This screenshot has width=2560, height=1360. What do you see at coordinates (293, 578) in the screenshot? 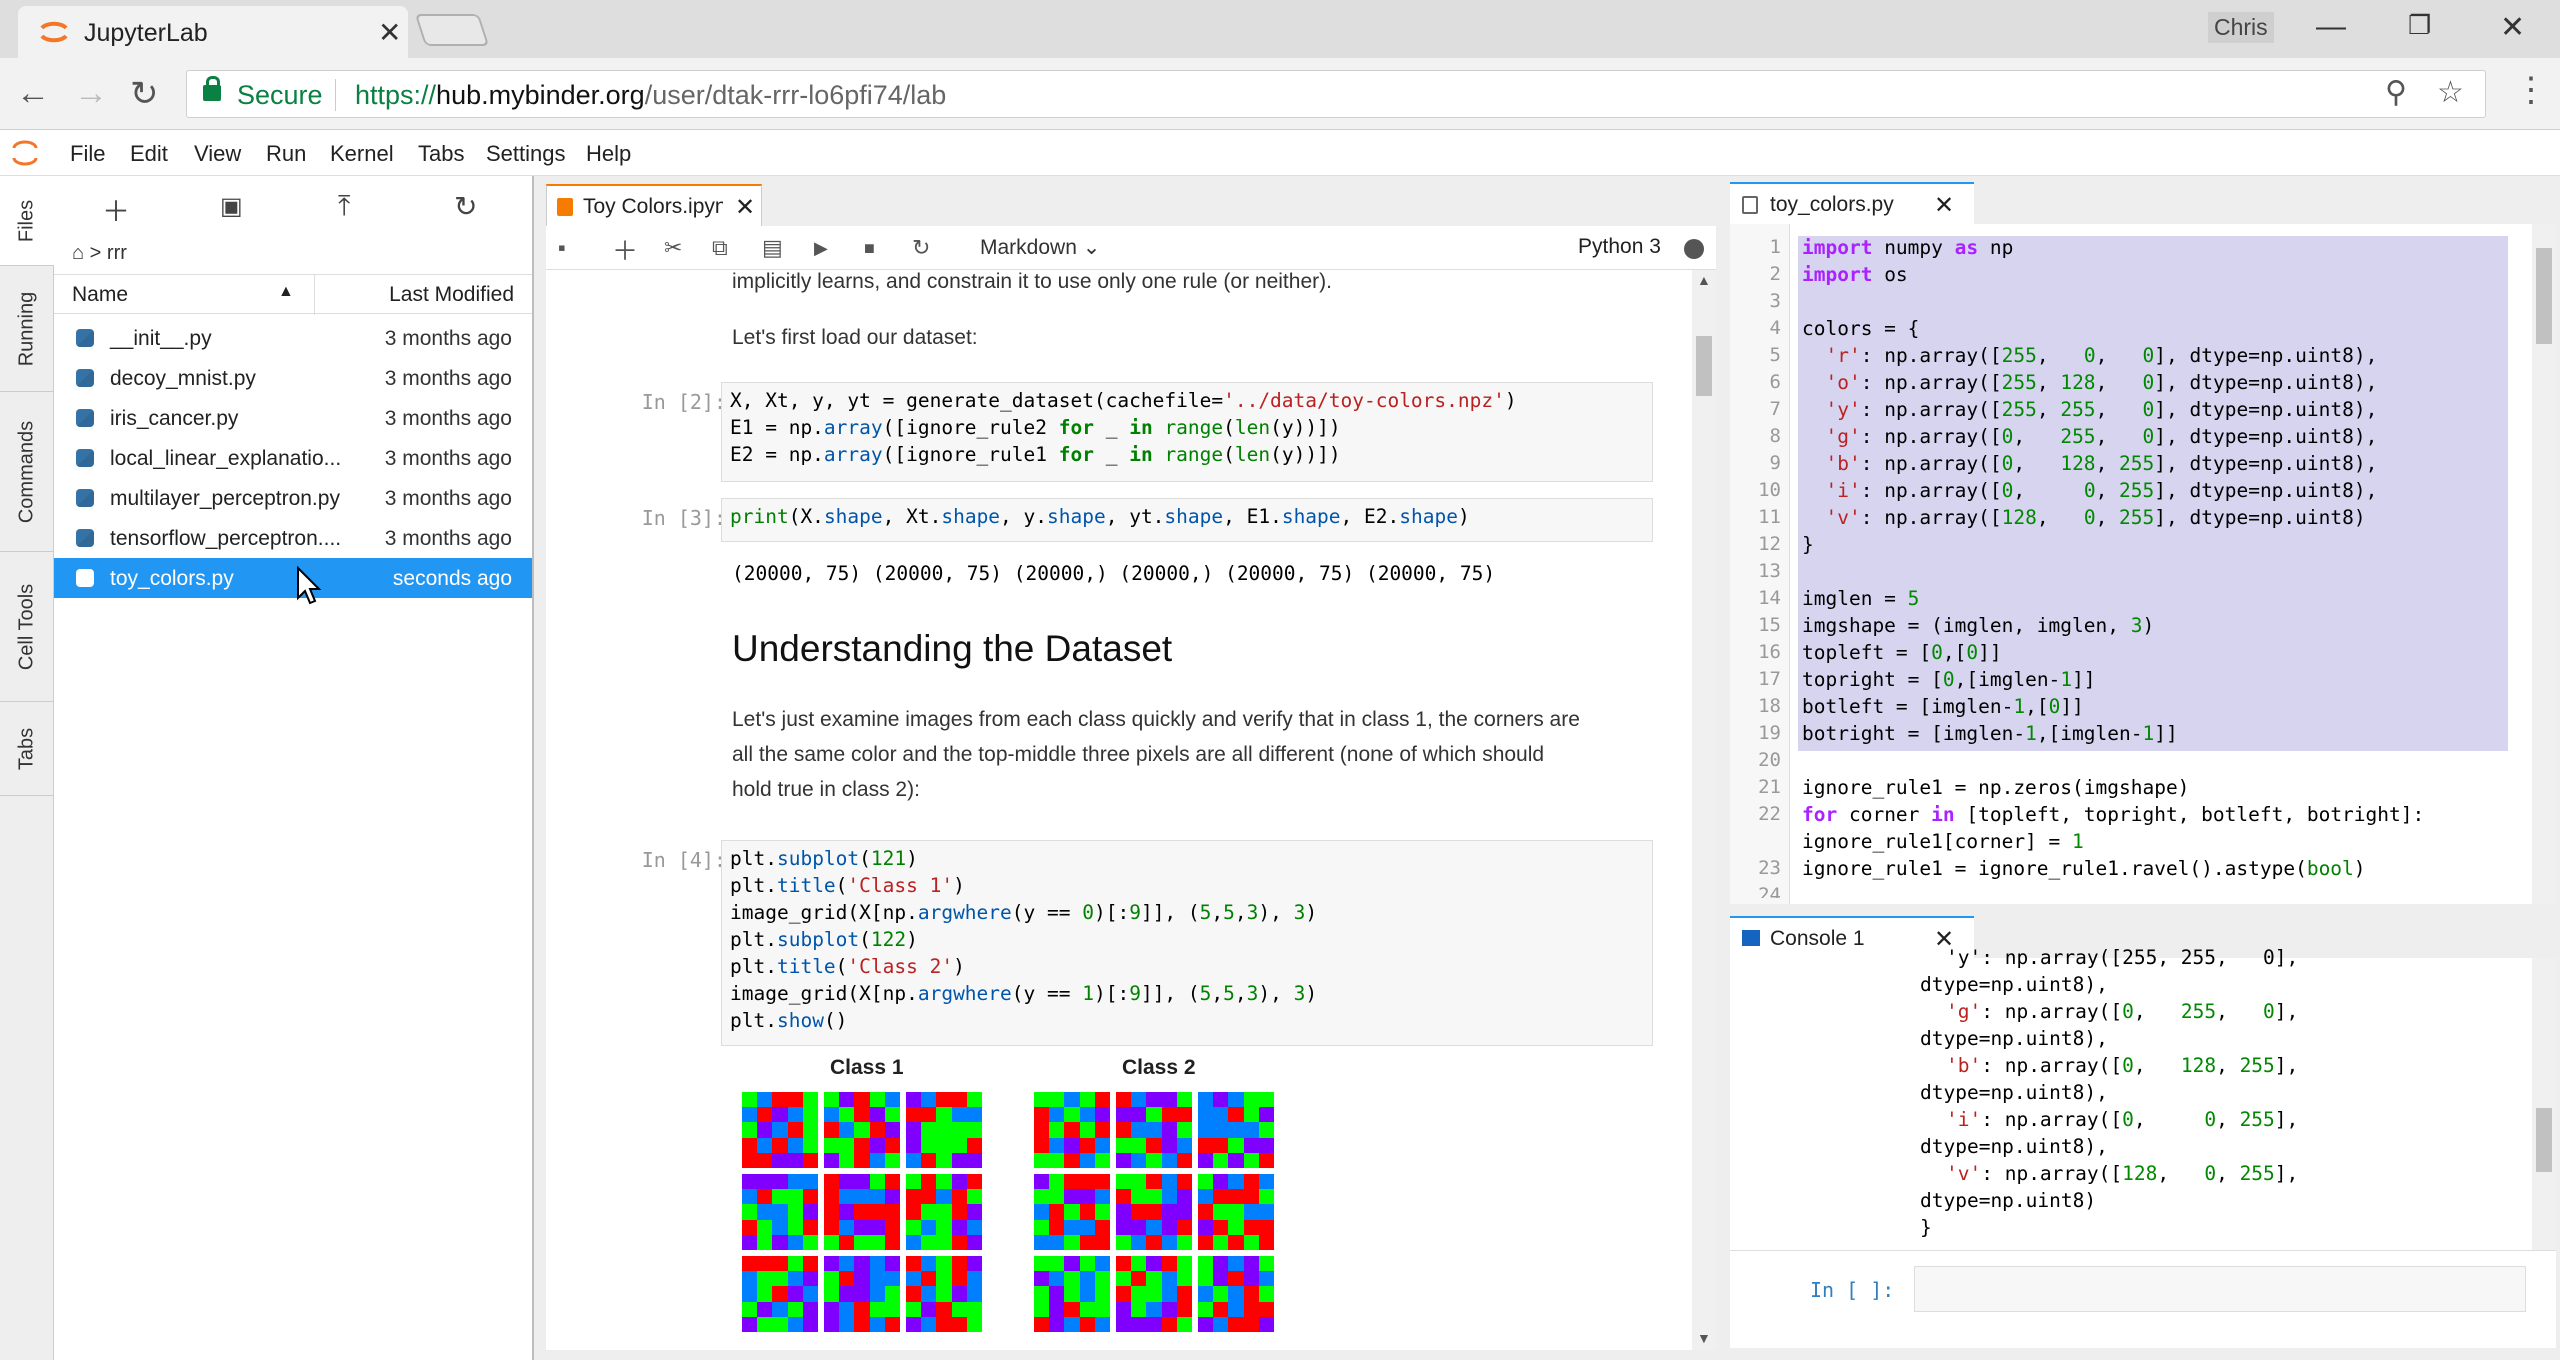
I see `file-row-selected: toy_colors.py seconds ago` at bounding box center [293, 578].